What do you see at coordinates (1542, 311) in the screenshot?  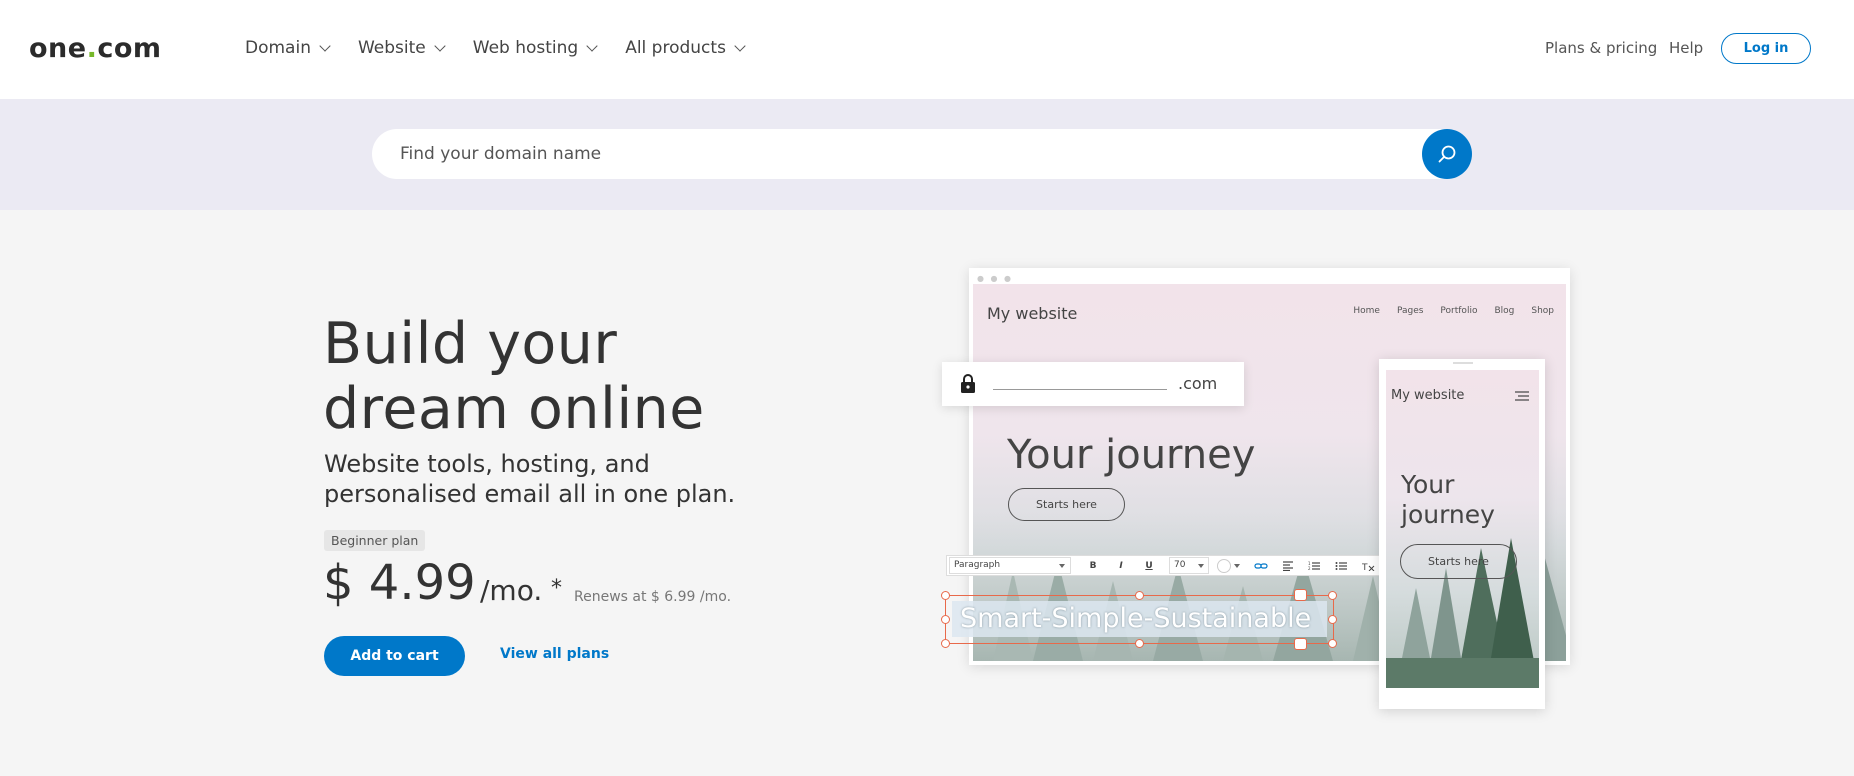 I see `site-menu-item: Shop` at bounding box center [1542, 311].